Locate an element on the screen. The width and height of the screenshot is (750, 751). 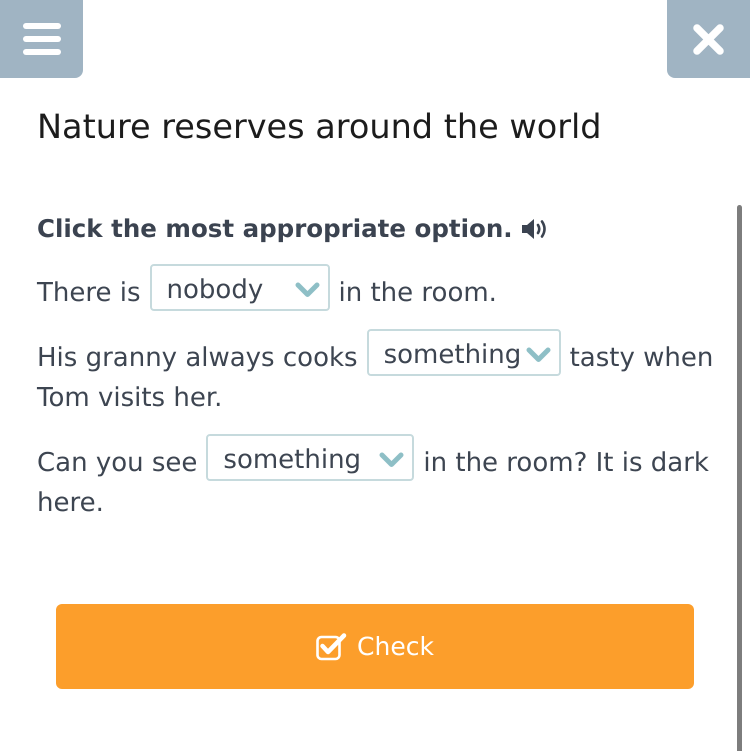
close-button is located at coordinates (708, 39).